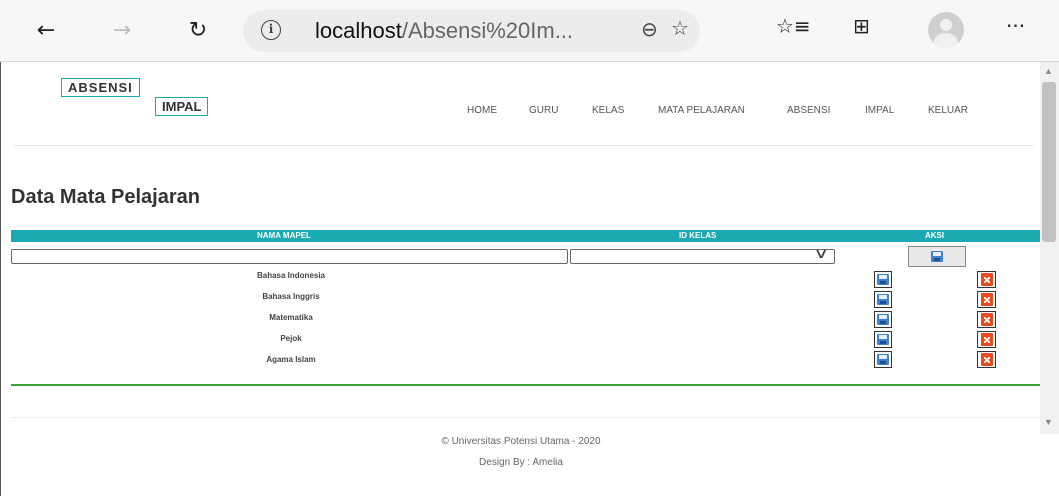 The width and height of the screenshot is (1059, 496). What do you see at coordinates (808, 110) in the screenshot?
I see `nav-absensi: ABSENSI` at bounding box center [808, 110].